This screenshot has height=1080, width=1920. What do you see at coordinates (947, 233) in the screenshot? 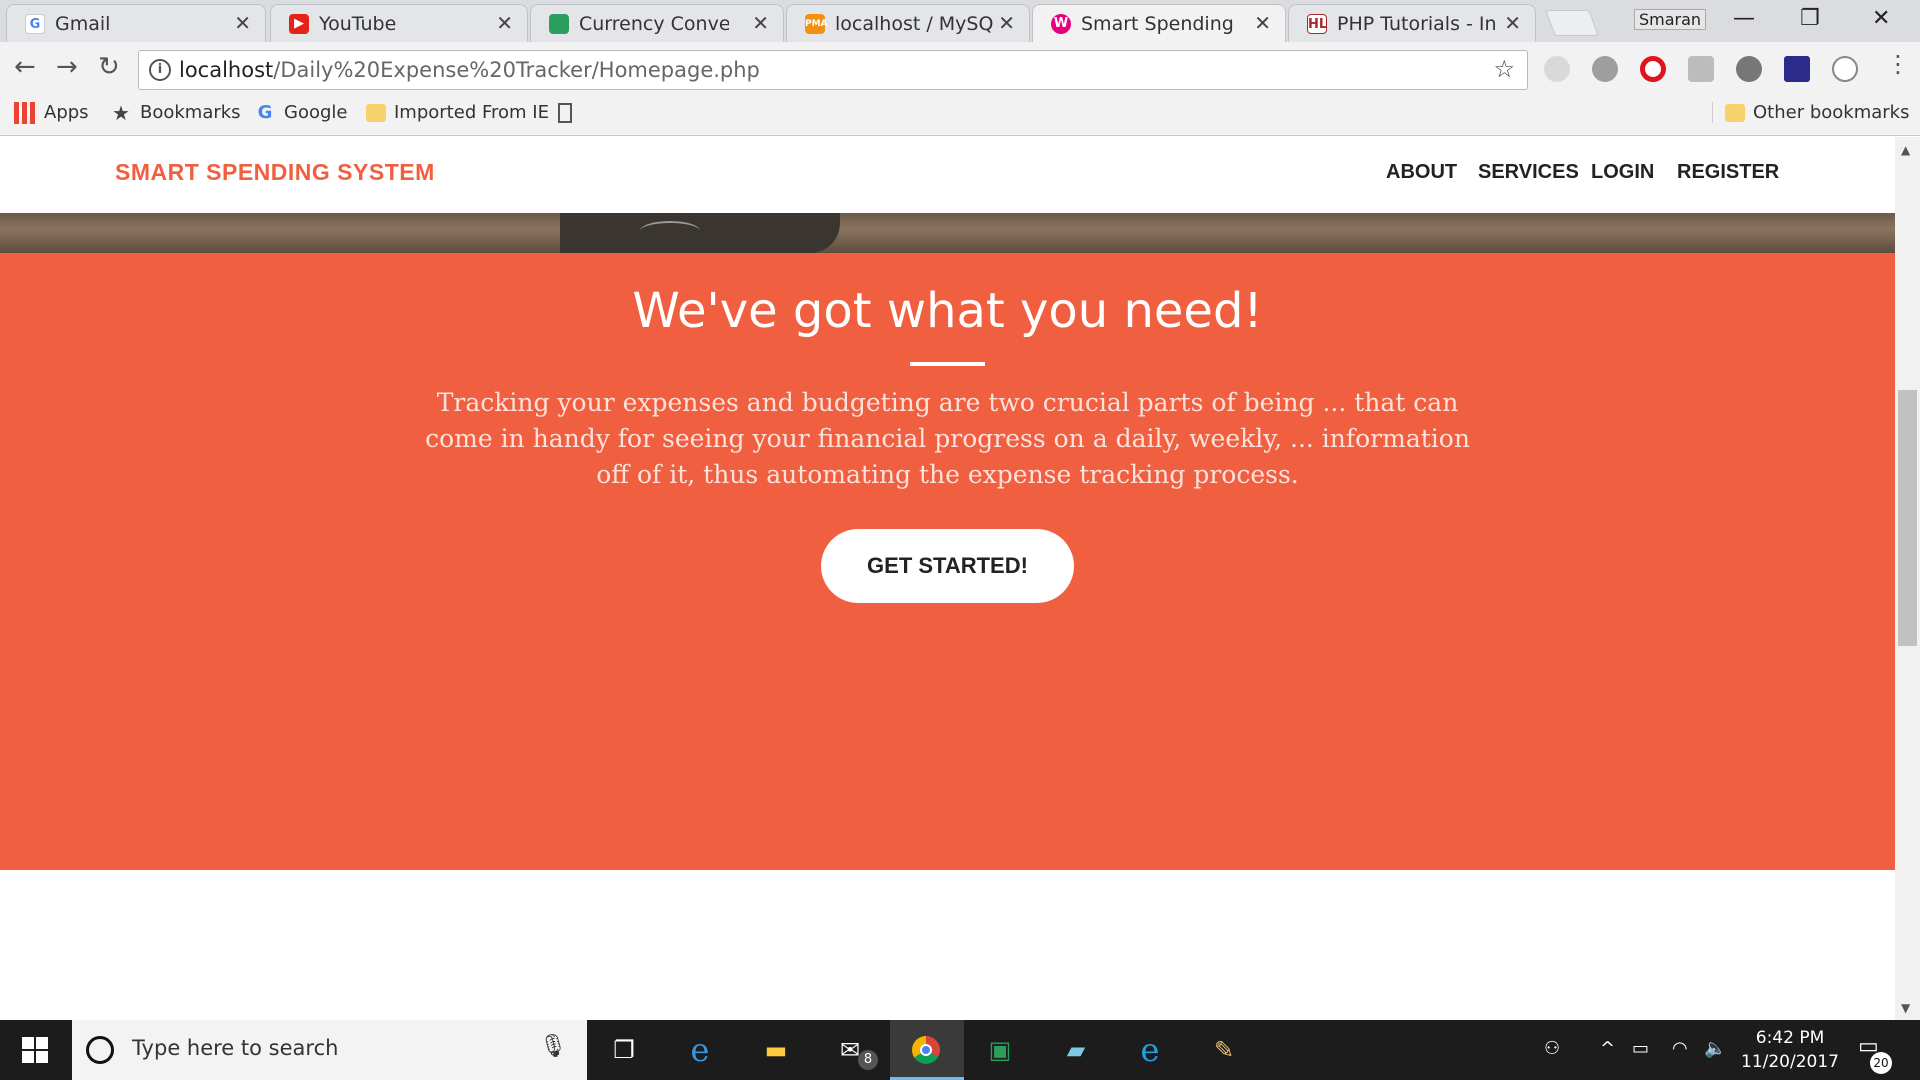
I see `hero-image` at bounding box center [947, 233].